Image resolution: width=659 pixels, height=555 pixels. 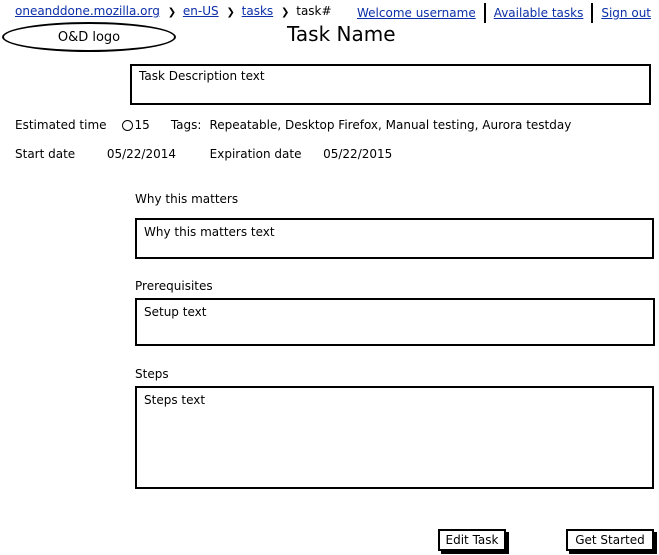 I want to click on prerequisites-box: Setup text, so click(x=395, y=322).